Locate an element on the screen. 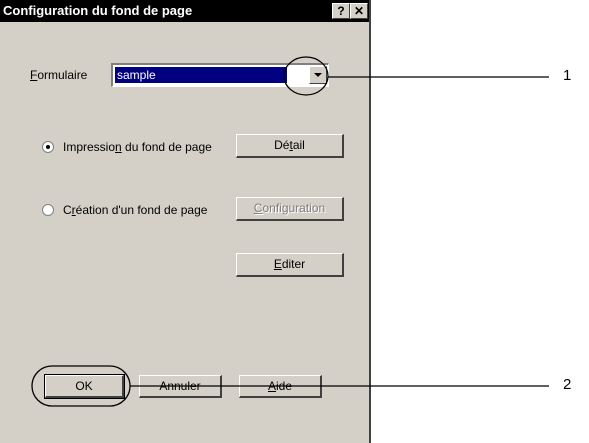  callout-number-1: 1 is located at coordinates (567, 75).